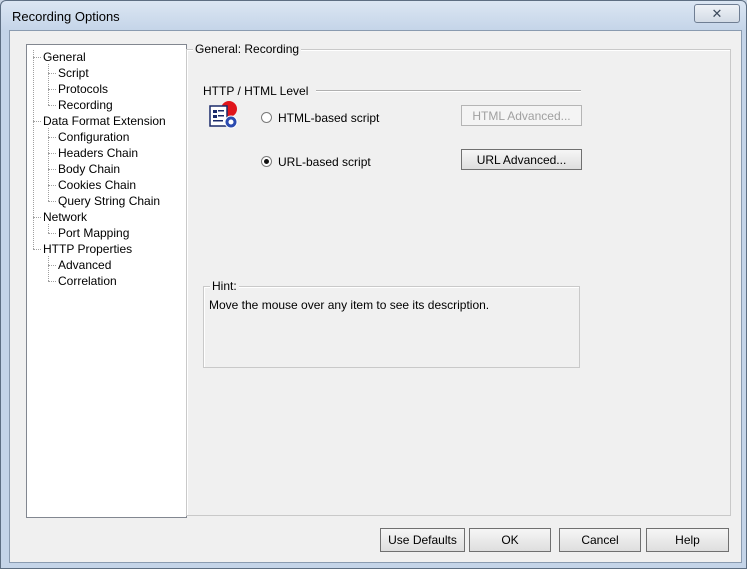  Describe the element at coordinates (65, 217) in the screenshot. I see `tree-item: Network` at that location.